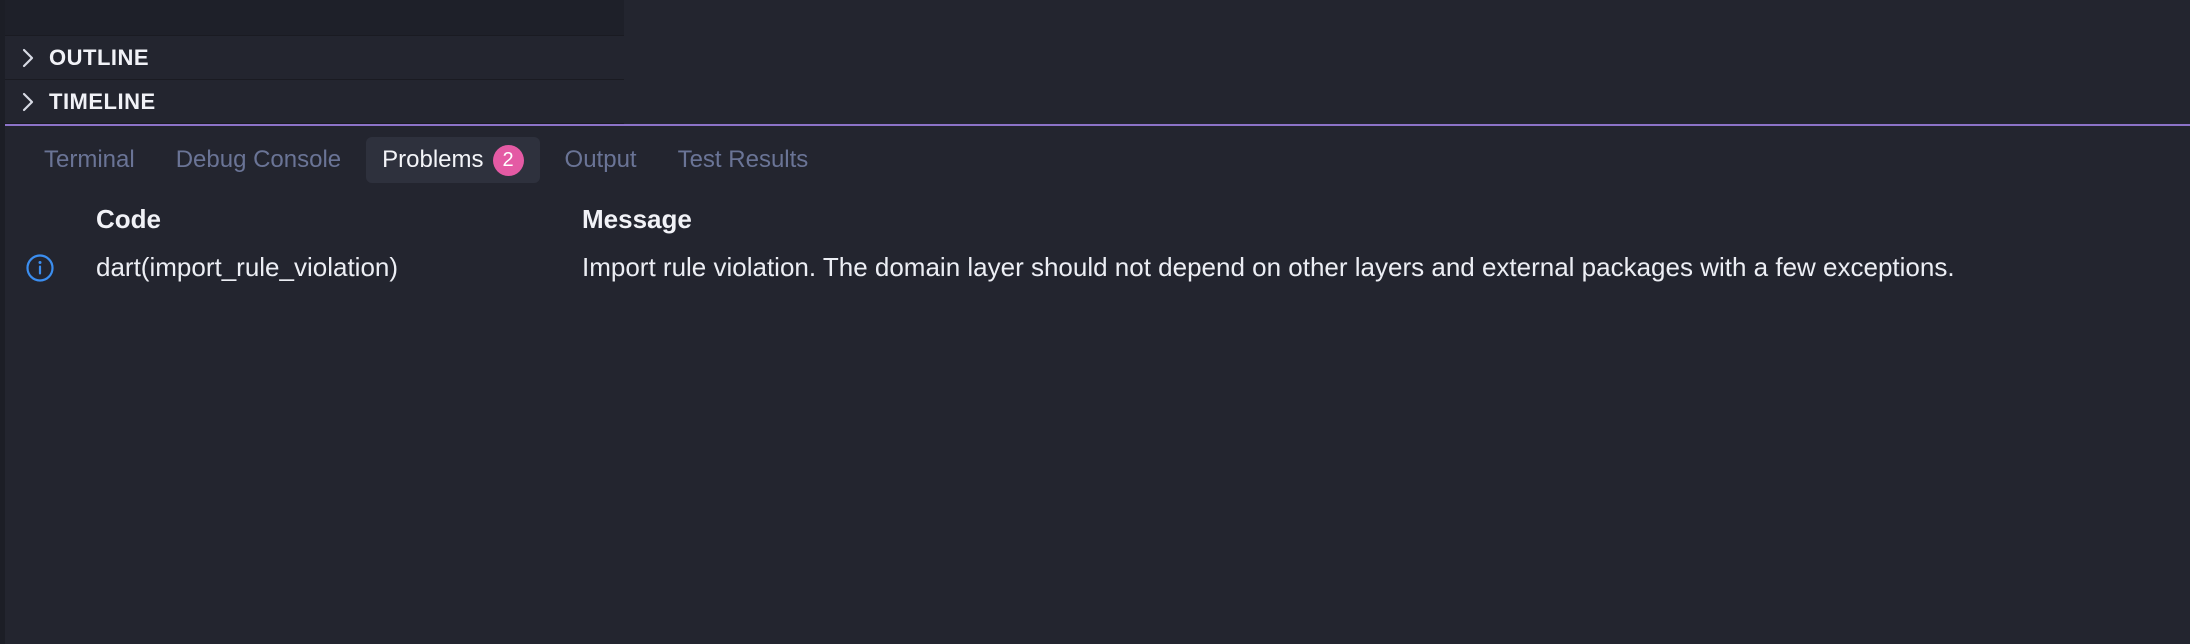 Image resolution: width=2190 pixels, height=644 pixels. Describe the element at coordinates (1097, 125) in the screenshot. I see `panel-top-border` at that location.